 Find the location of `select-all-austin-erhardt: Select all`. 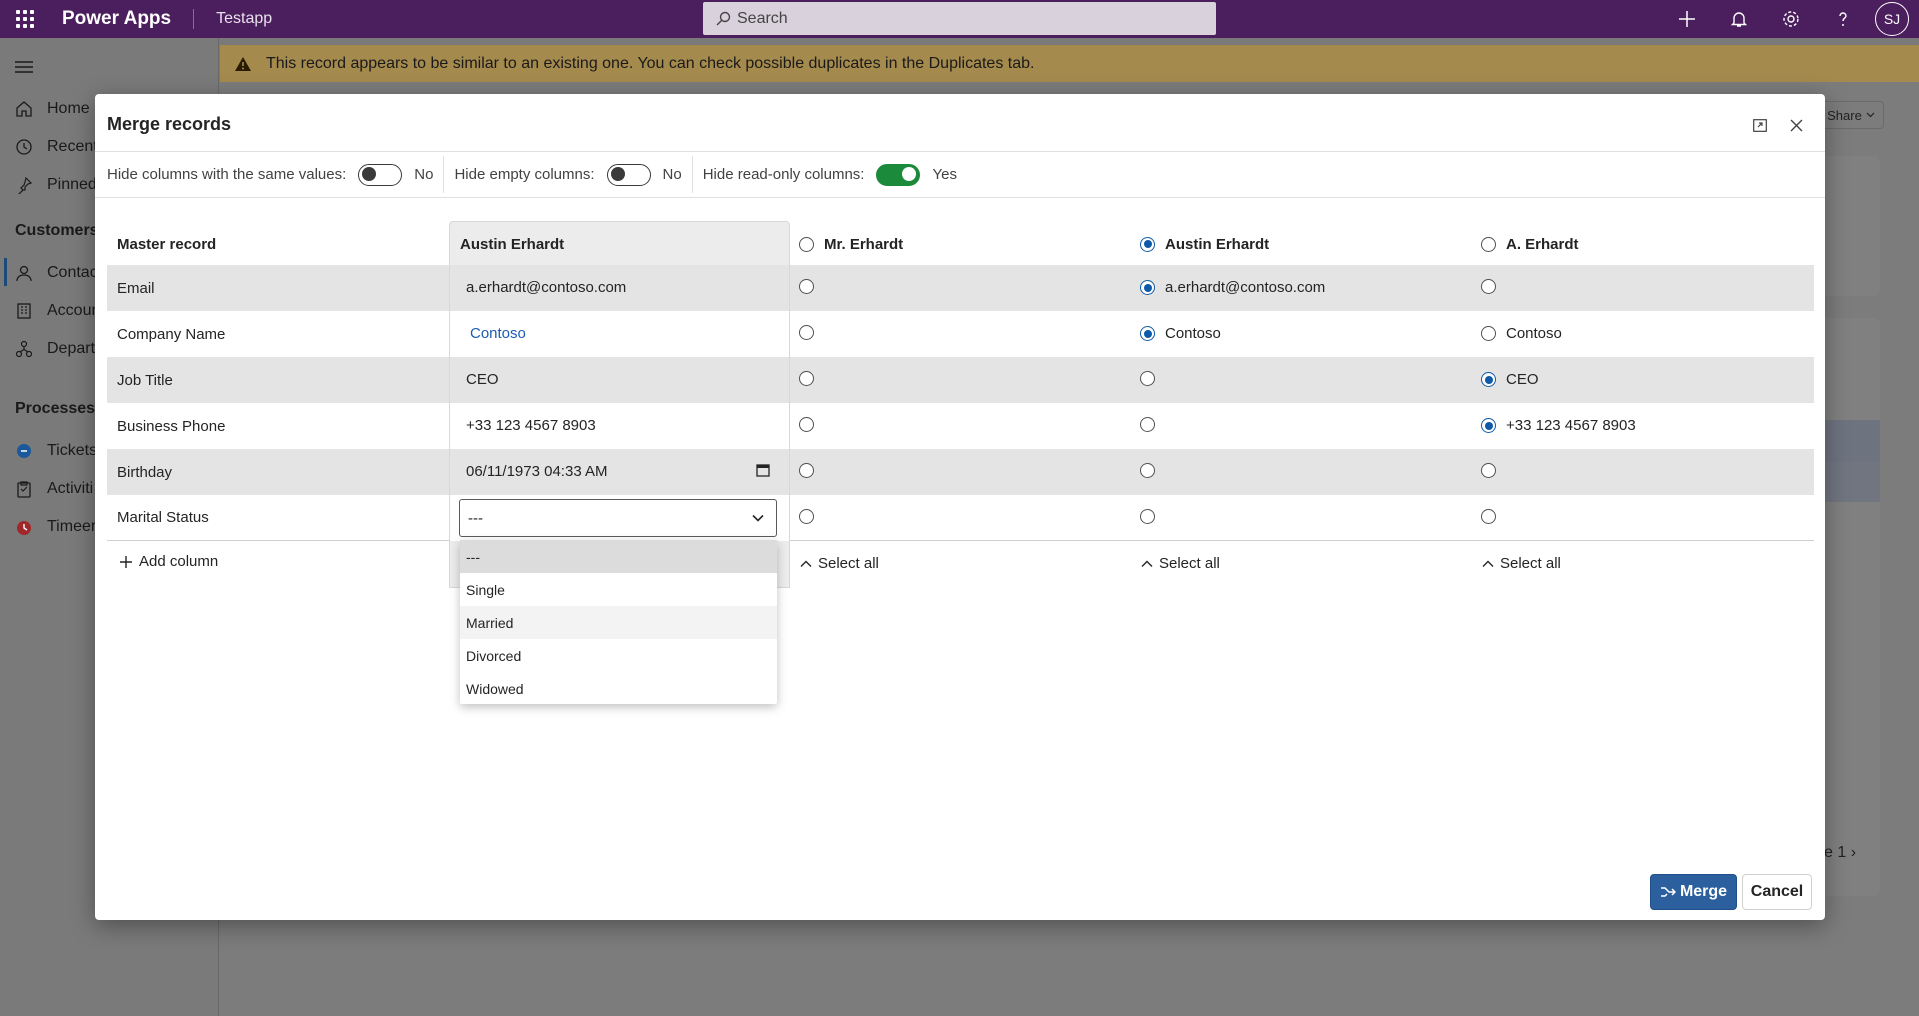

select-all-austin-erhardt: Select all is located at coordinates (1180, 563).